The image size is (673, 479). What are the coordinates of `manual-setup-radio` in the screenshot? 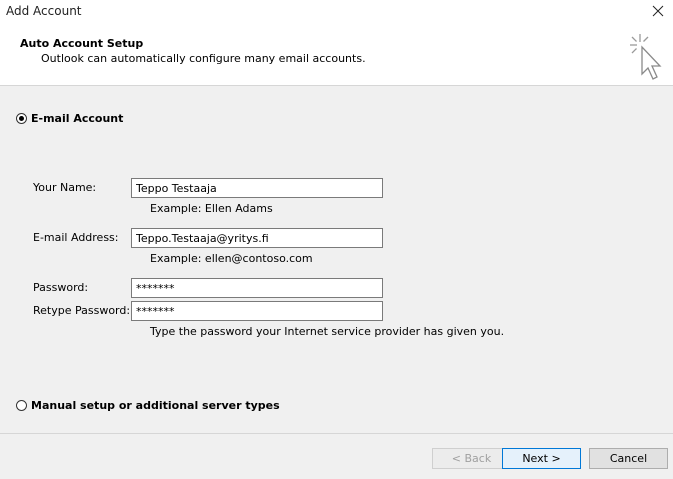 It's located at (21, 405).